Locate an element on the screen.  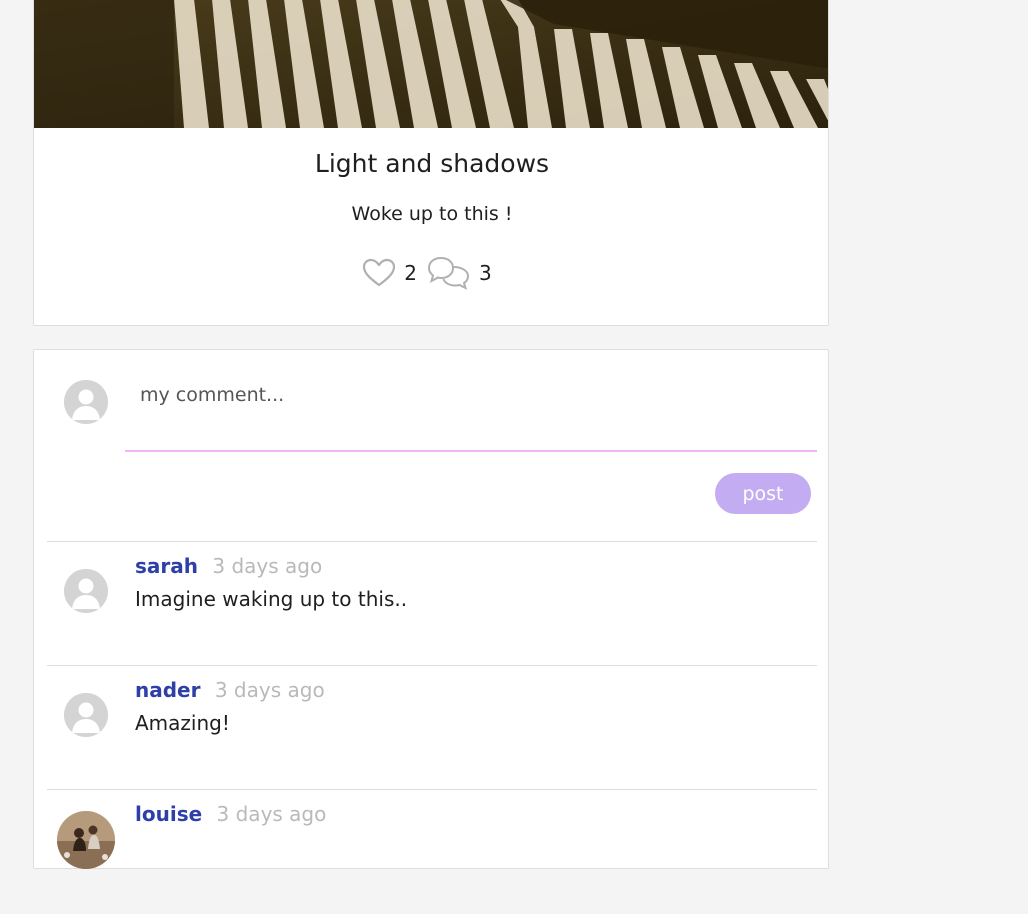
comment-item: louise 3 days ago is located at coordinates (432, 852).